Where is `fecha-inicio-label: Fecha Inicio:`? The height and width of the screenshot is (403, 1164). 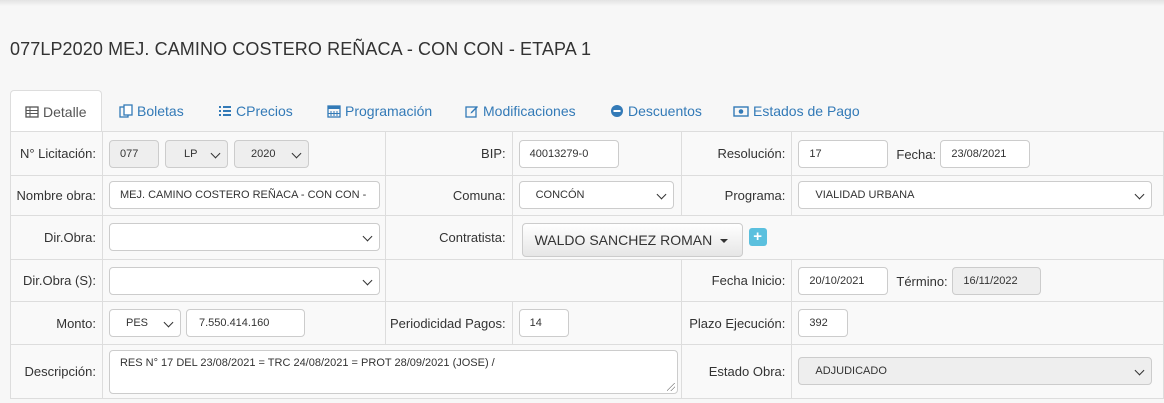
fecha-inicio-label: Fecha Inicio: is located at coordinates (737, 280).